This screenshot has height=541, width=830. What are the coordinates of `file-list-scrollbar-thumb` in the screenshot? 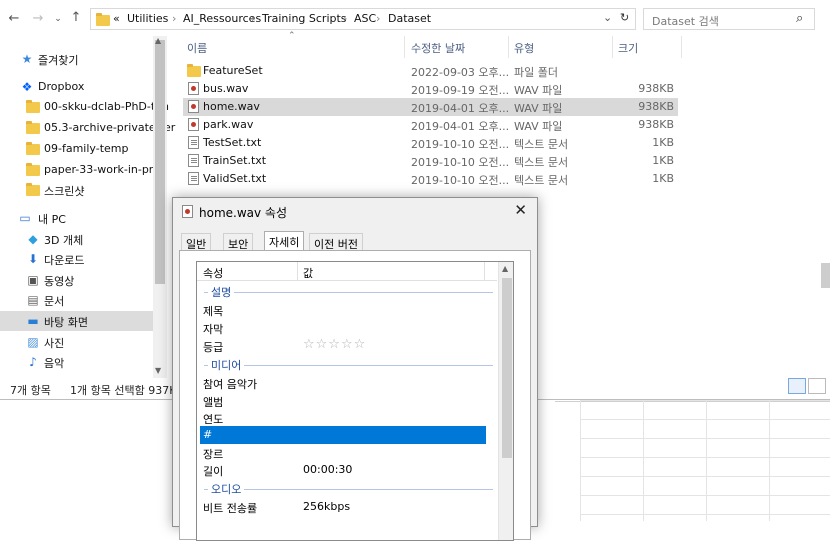 It's located at (825, 275).